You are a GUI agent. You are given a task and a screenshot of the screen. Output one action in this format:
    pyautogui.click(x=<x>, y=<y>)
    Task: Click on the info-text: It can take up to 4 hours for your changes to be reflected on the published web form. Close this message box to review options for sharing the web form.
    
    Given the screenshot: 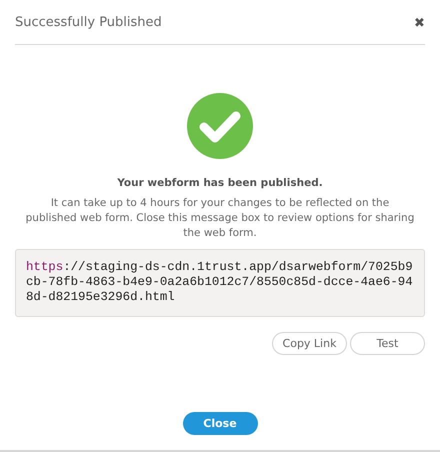 What is the action you would take?
    pyautogui.click(x=220, y=218)
    